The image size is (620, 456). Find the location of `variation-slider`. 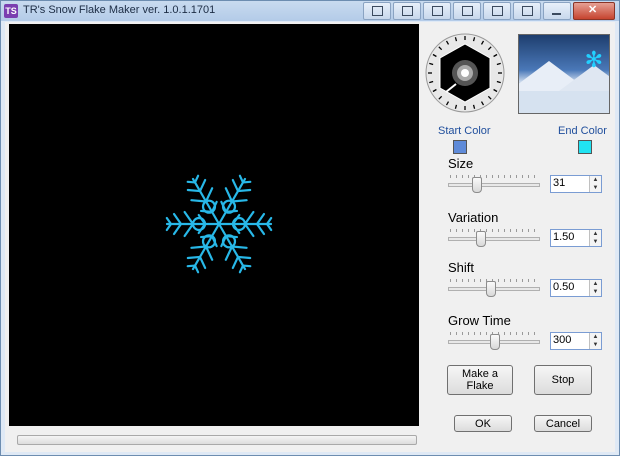

variation-slider is located at coordinates (494, 238).